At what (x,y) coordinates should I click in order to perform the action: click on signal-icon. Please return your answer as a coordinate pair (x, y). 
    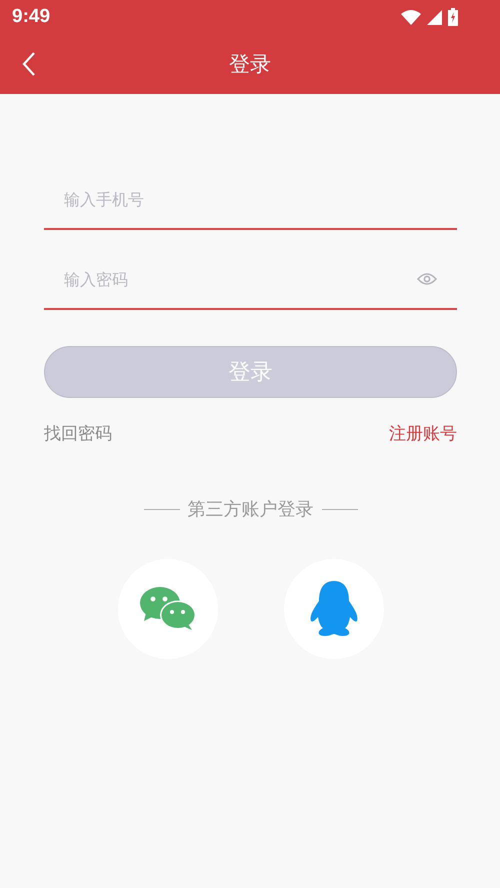
    Looking at the image, I should click on (434, 17).